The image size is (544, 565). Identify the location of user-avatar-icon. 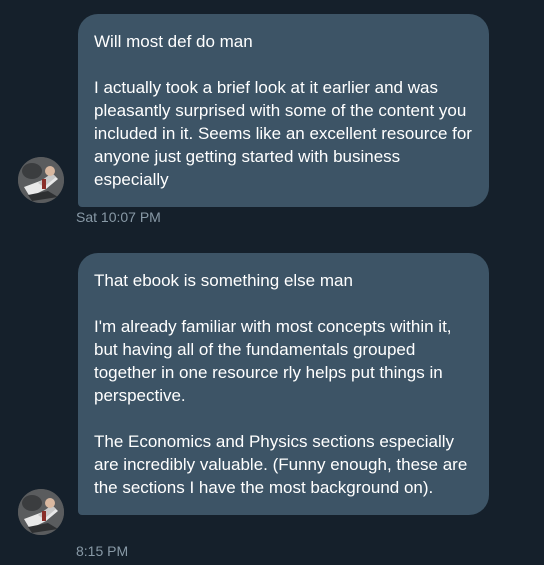
(41, 512).